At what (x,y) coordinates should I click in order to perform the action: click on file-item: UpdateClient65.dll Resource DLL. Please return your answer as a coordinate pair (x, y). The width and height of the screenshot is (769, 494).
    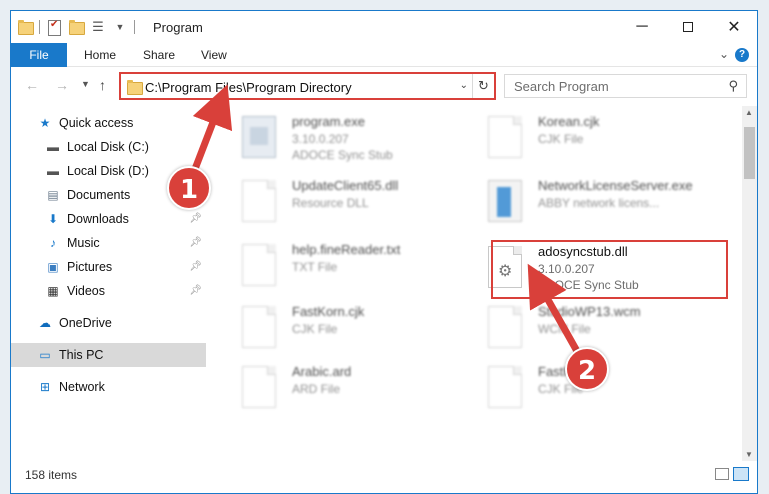
    Looking at the image, I should click on (354, 201).